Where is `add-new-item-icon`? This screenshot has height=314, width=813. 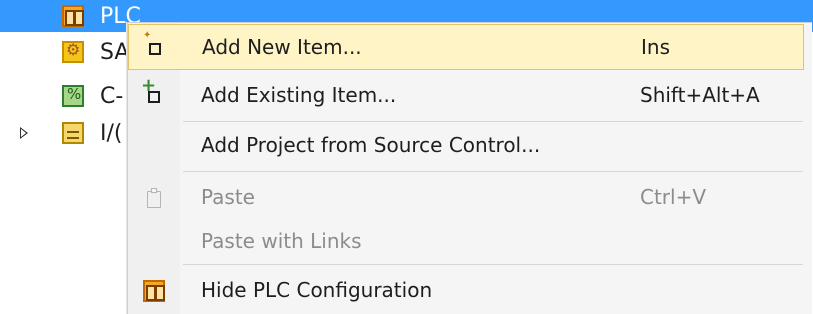
add-new-item-icon is located at coordinates (155, 45).